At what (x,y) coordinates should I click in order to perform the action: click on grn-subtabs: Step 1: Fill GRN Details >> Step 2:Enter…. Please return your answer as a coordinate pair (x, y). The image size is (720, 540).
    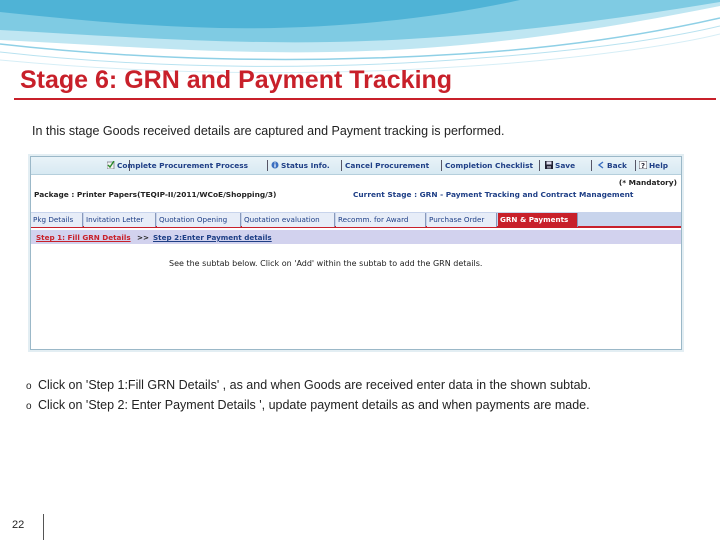
    Looking at the image, I should click on (356, 237).